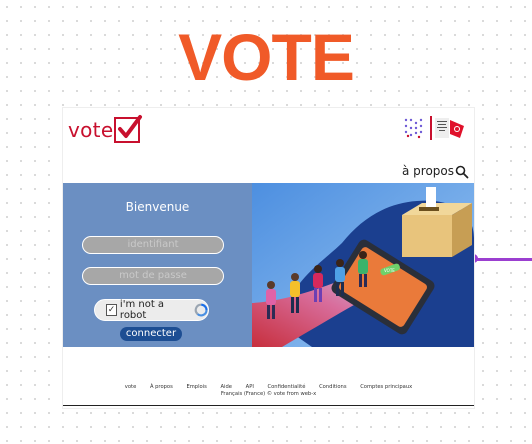  Describe the element at coordinates (503, 259) in the screenshot. I see `connector-line` at that location.